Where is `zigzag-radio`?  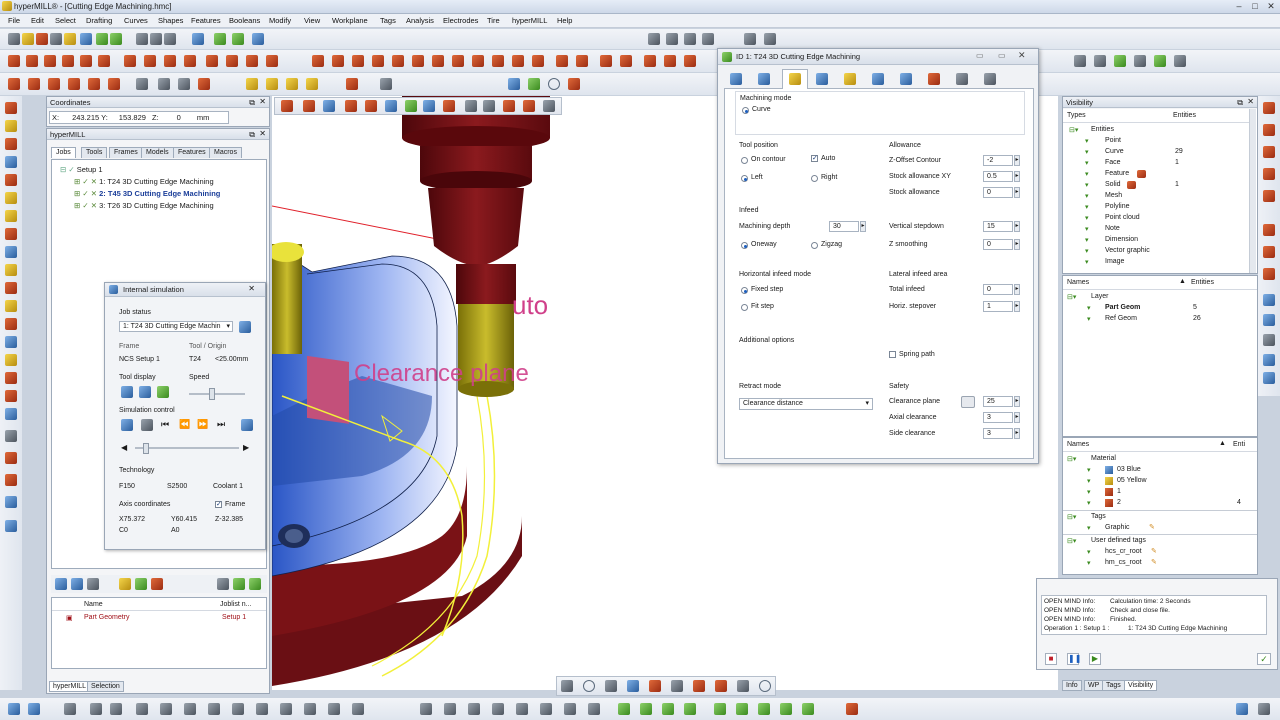
zigzag-radio is located at coordinates (814, 245).